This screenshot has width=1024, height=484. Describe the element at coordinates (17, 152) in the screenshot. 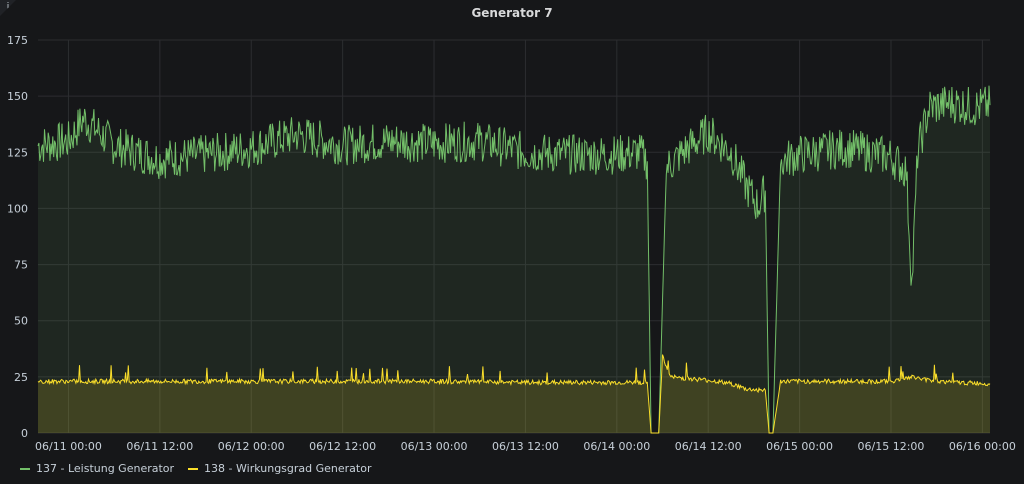

I see `y-tick-label: 125` at that location.